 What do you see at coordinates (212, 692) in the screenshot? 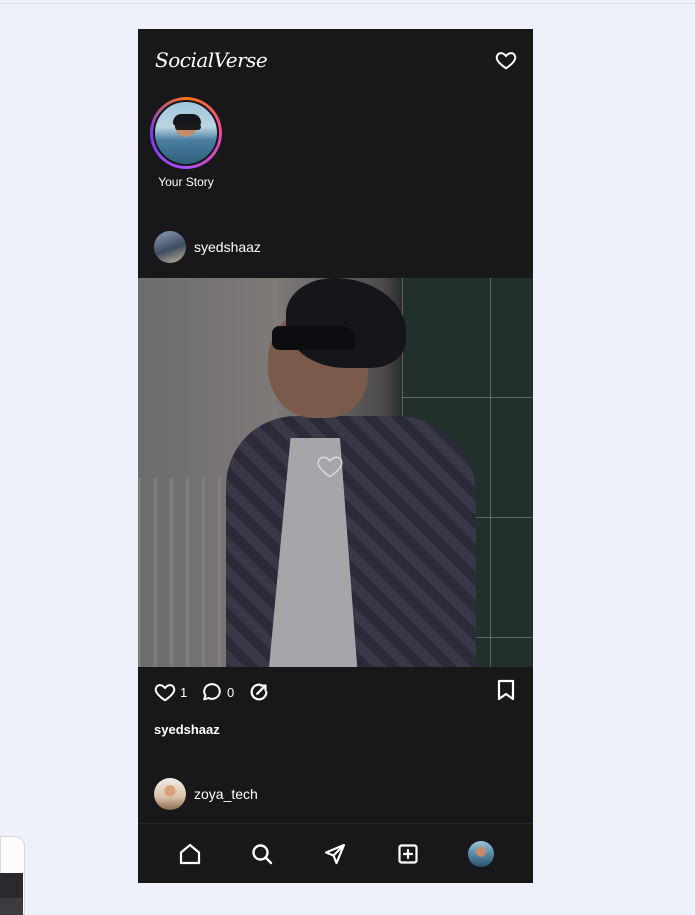
I see `comment-icon` at bounding box center [212, 692].